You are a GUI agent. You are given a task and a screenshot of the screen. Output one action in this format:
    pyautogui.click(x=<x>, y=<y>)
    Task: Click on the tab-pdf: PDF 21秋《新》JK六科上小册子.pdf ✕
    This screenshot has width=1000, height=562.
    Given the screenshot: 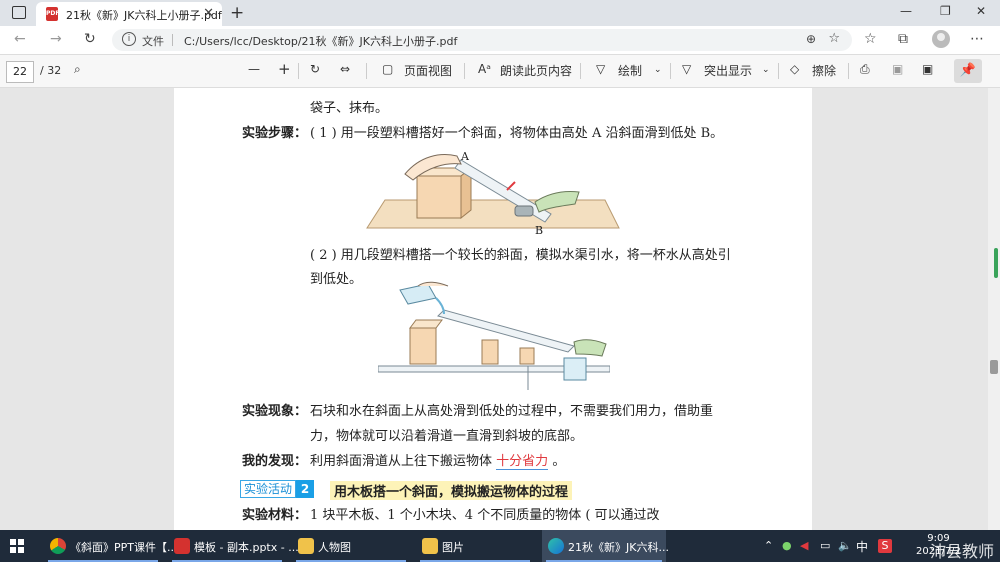 What is the action you would take?
    pyautogui.click(x=129, y=14)
    